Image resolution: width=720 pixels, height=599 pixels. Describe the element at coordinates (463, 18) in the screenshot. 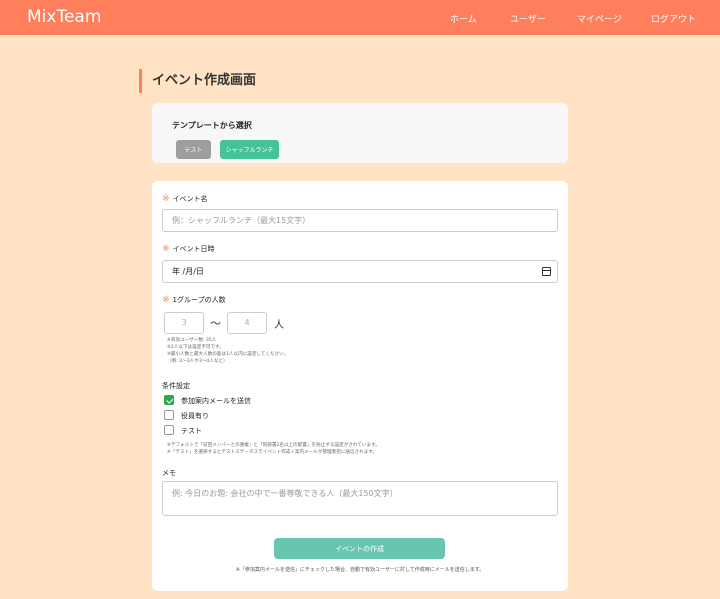

I see `nav-home: ホーム` at that location.